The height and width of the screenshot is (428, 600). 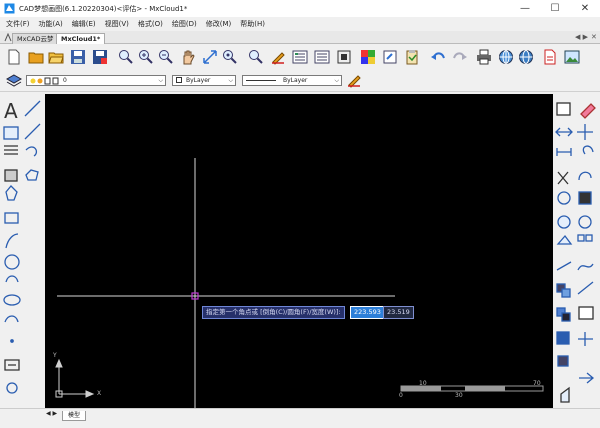 I want to click on draw-toolbar: A, so click(x=22, y=251).